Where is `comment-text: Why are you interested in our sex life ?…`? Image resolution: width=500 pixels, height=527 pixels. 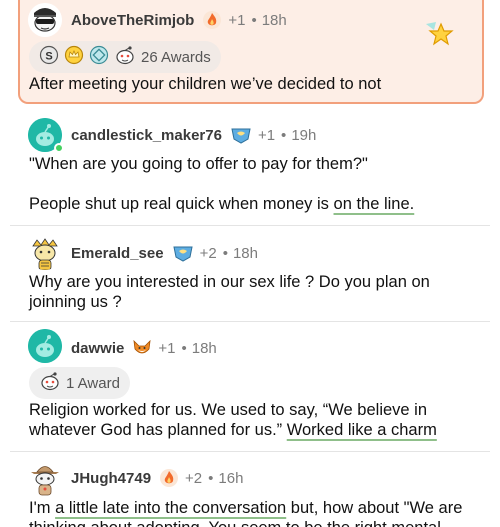 comment-text: Why are you interested in our sex life ?… is located at coordinates (229, 292).